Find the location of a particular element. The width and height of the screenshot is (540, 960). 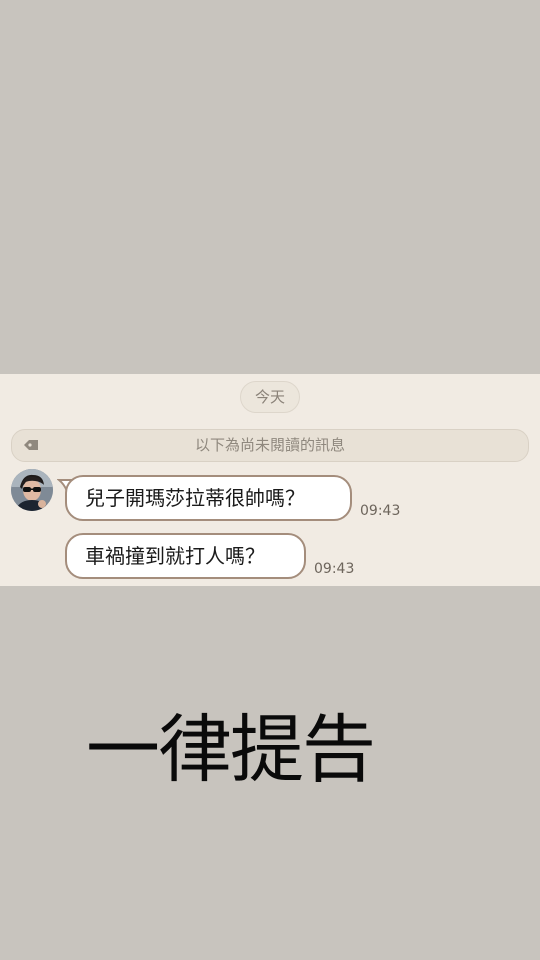

avatar-image is located at coordinates (32, 490).